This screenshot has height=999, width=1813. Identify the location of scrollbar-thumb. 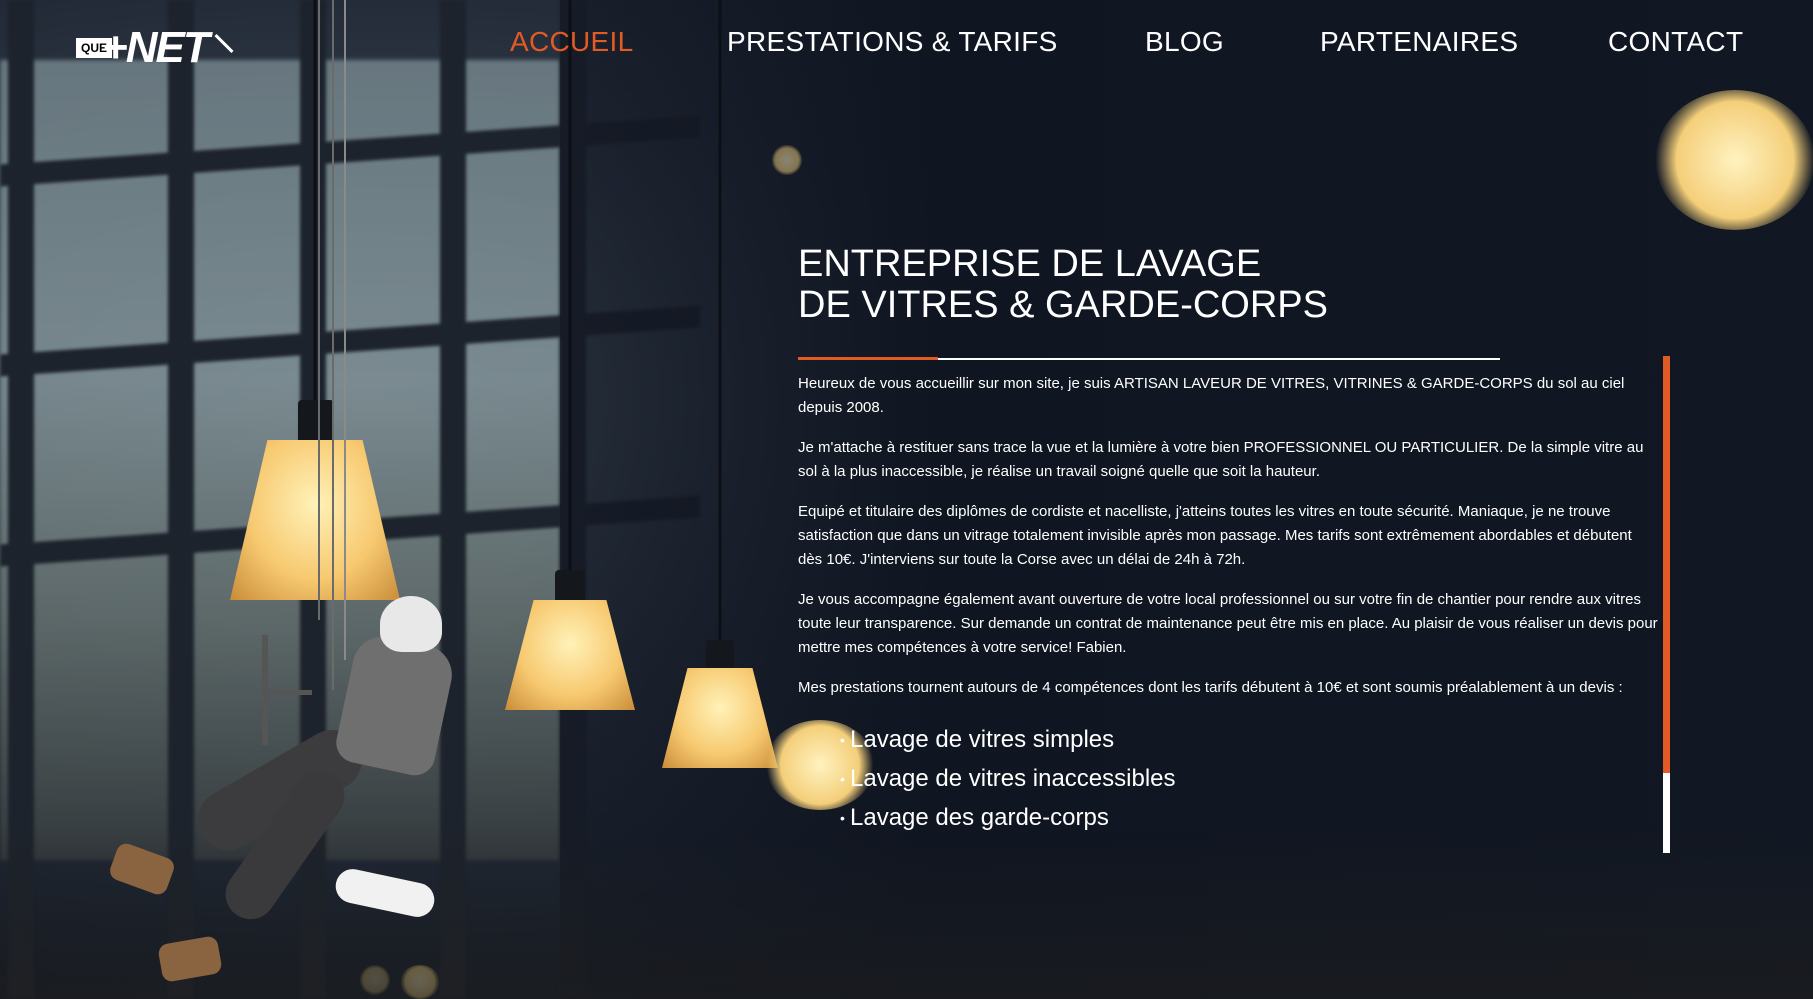
(1666, 564).